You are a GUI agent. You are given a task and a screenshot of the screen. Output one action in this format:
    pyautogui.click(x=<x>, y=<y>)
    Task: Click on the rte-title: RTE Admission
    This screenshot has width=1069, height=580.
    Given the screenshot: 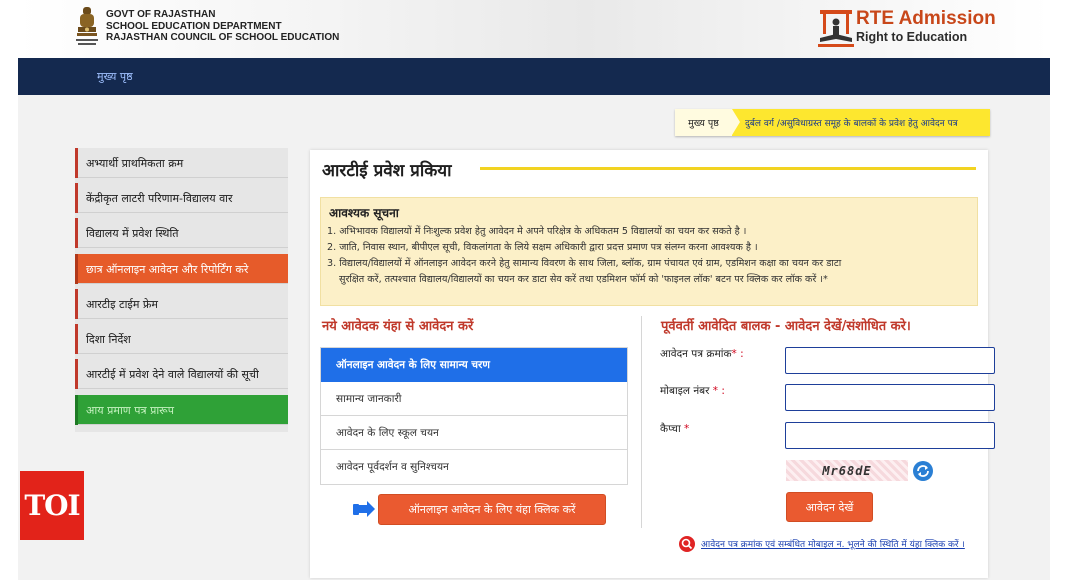 What is the action you would take?
    pyautogui.click(x=926, y=18)
    